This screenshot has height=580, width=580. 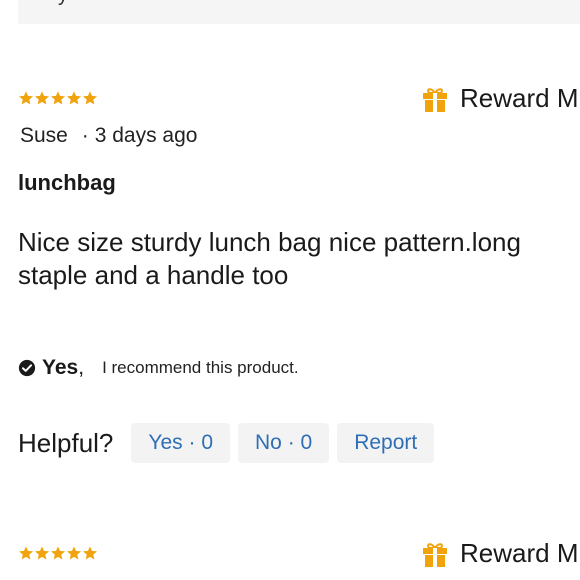 I want to click on recommendation: Yes, I recommend this product., so click(x=158, y=368).